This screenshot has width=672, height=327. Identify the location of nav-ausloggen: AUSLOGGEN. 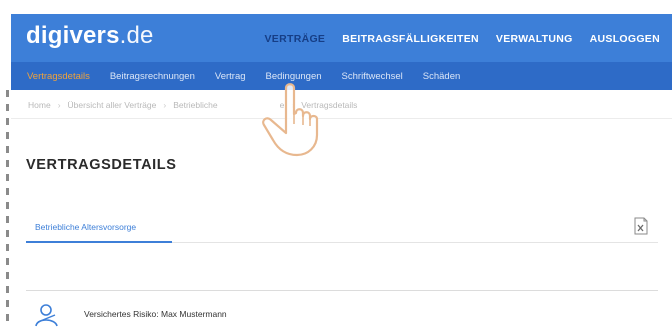
(625, 39).